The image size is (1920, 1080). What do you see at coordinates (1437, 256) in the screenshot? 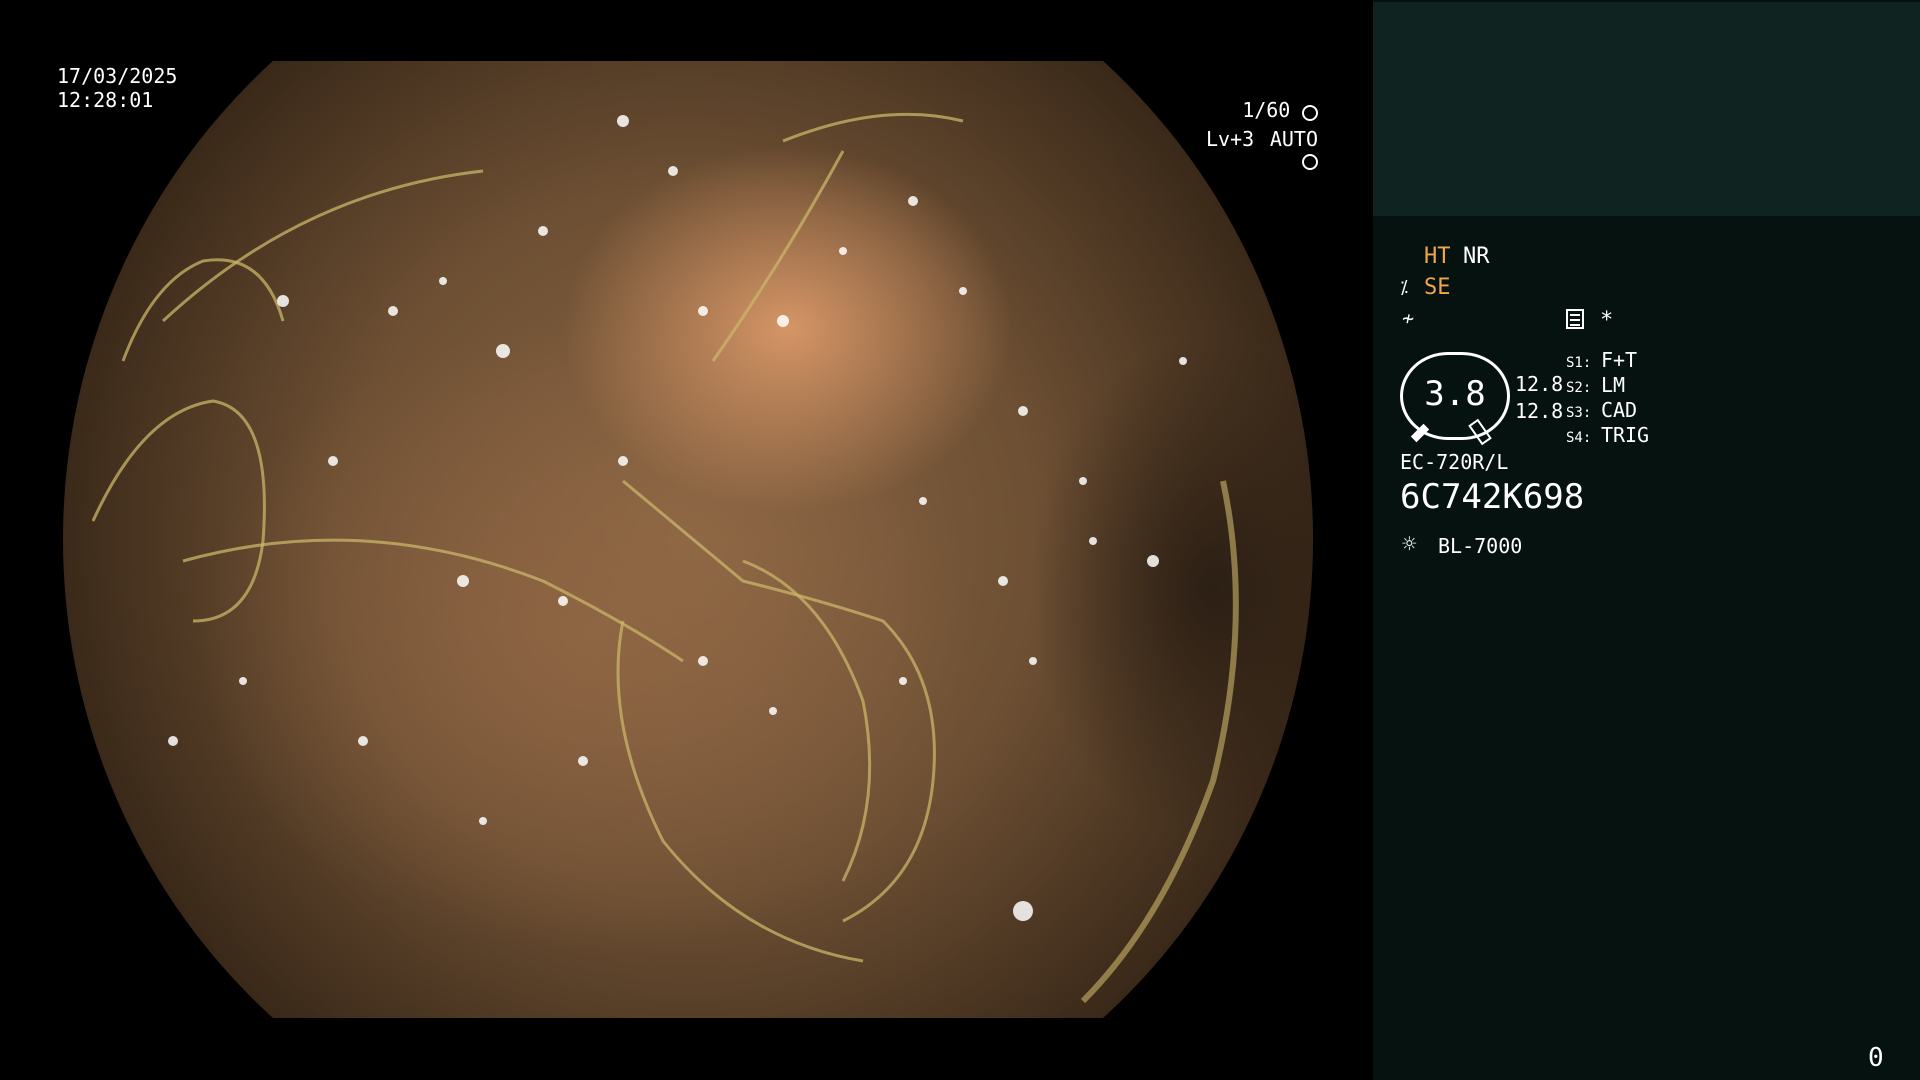
I see `mode-ht: HT` at bounding box center [1437, 256].